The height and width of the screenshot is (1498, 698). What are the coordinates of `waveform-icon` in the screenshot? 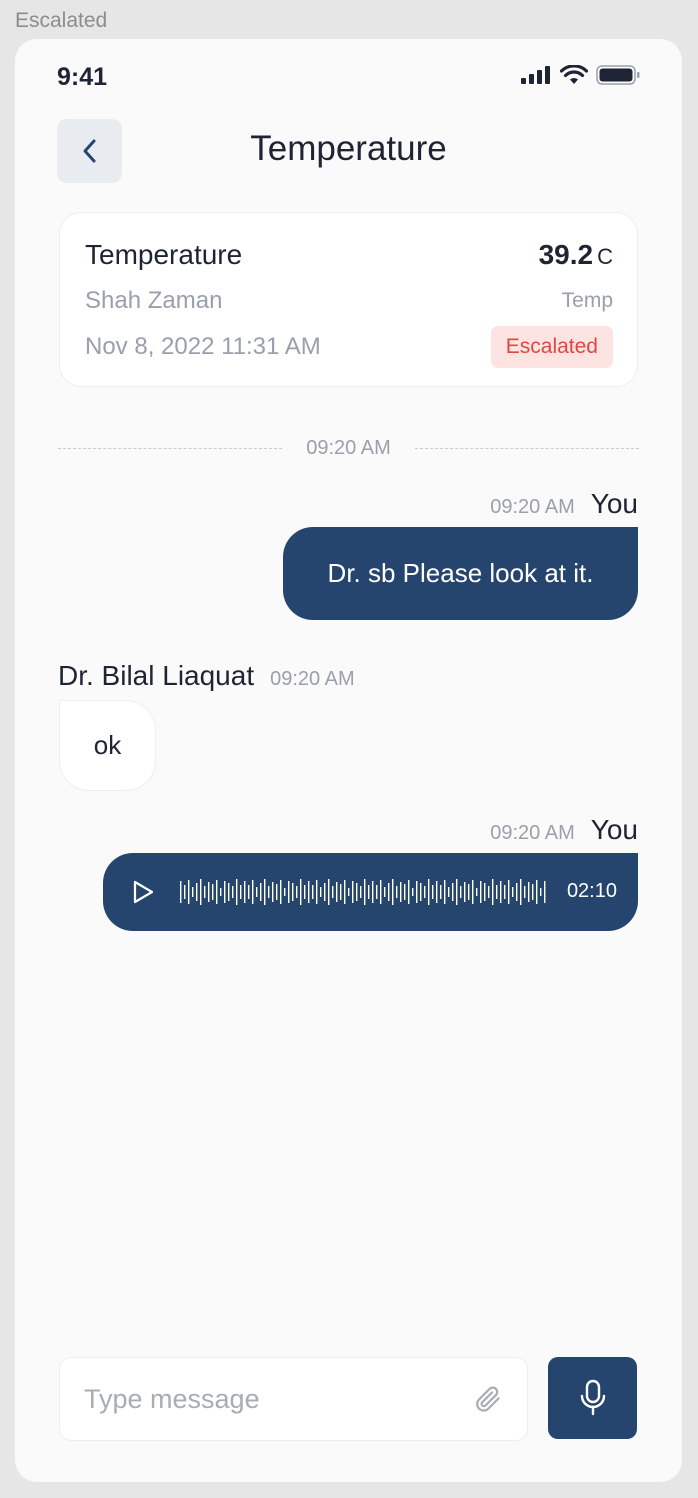 It's located at (364, 892).